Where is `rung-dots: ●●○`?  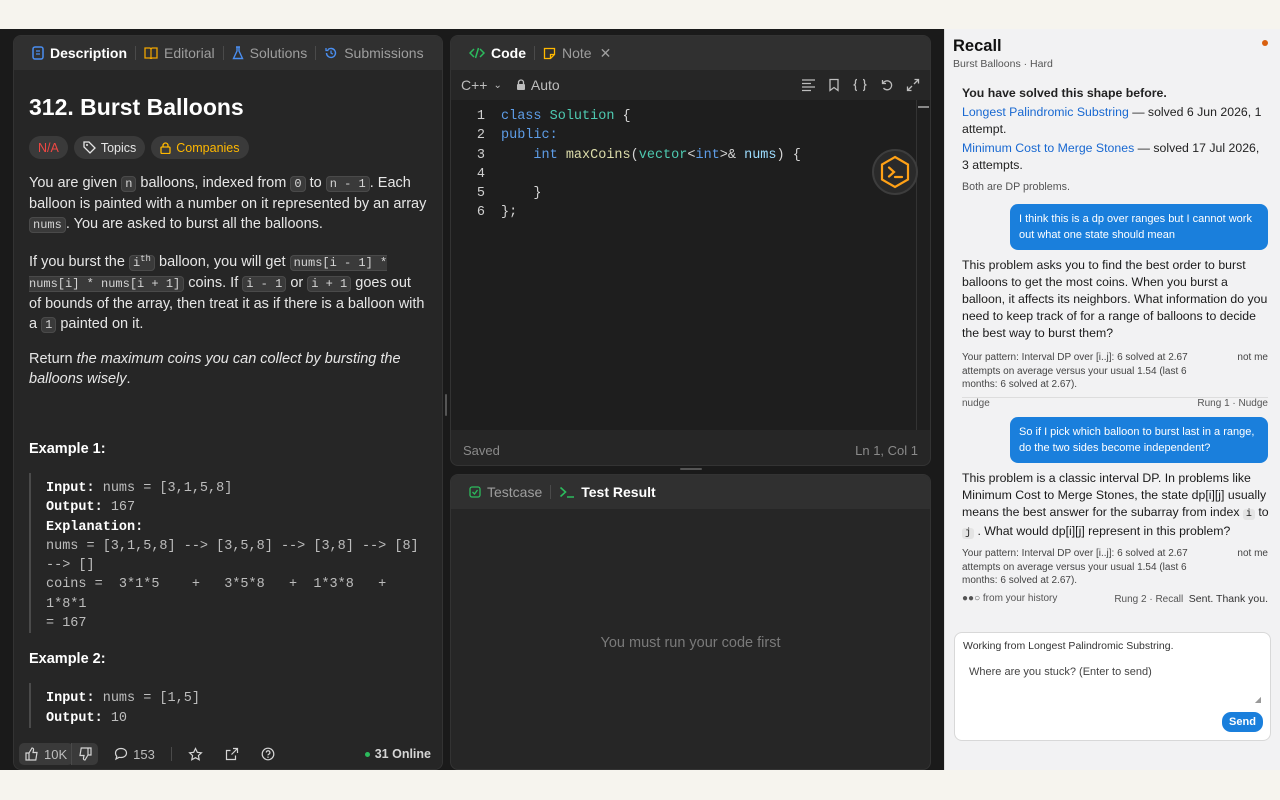 rung-dots: ●●○ is located at coordinates (971, 598).